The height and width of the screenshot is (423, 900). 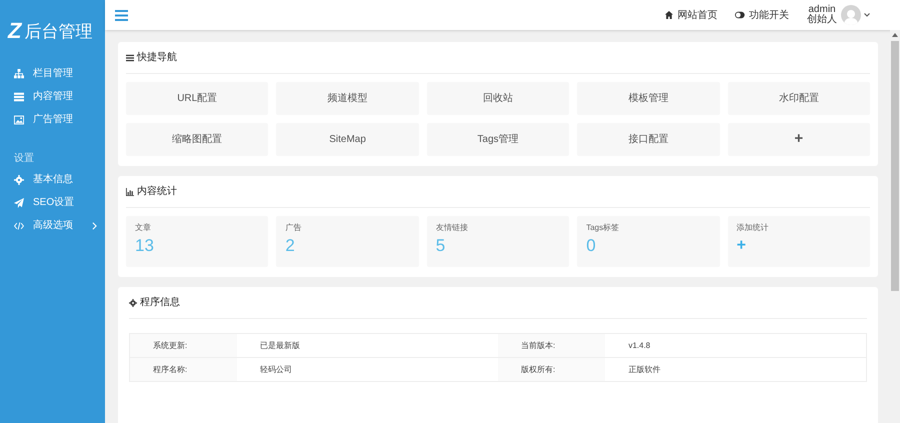 What do you see at coordinates (293, 228) in the screenshot?
I see `stat-label: 广告` at bounding box center [293, 228].